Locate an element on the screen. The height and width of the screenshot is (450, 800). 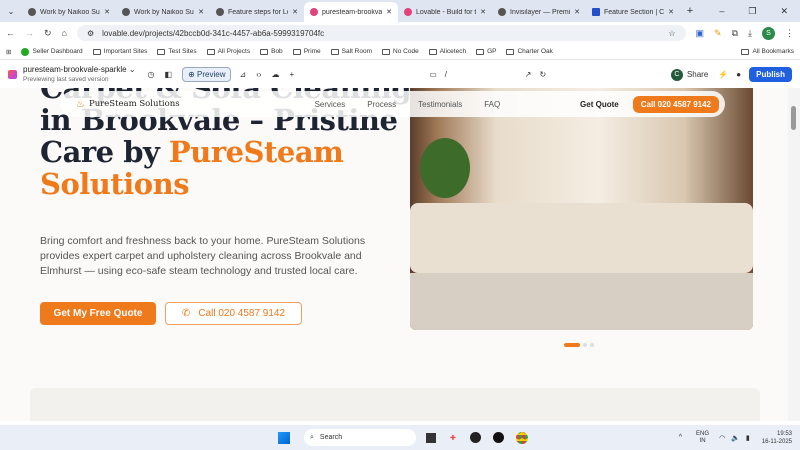
home-icon: ⌂ is located at coordinates (64, 33).